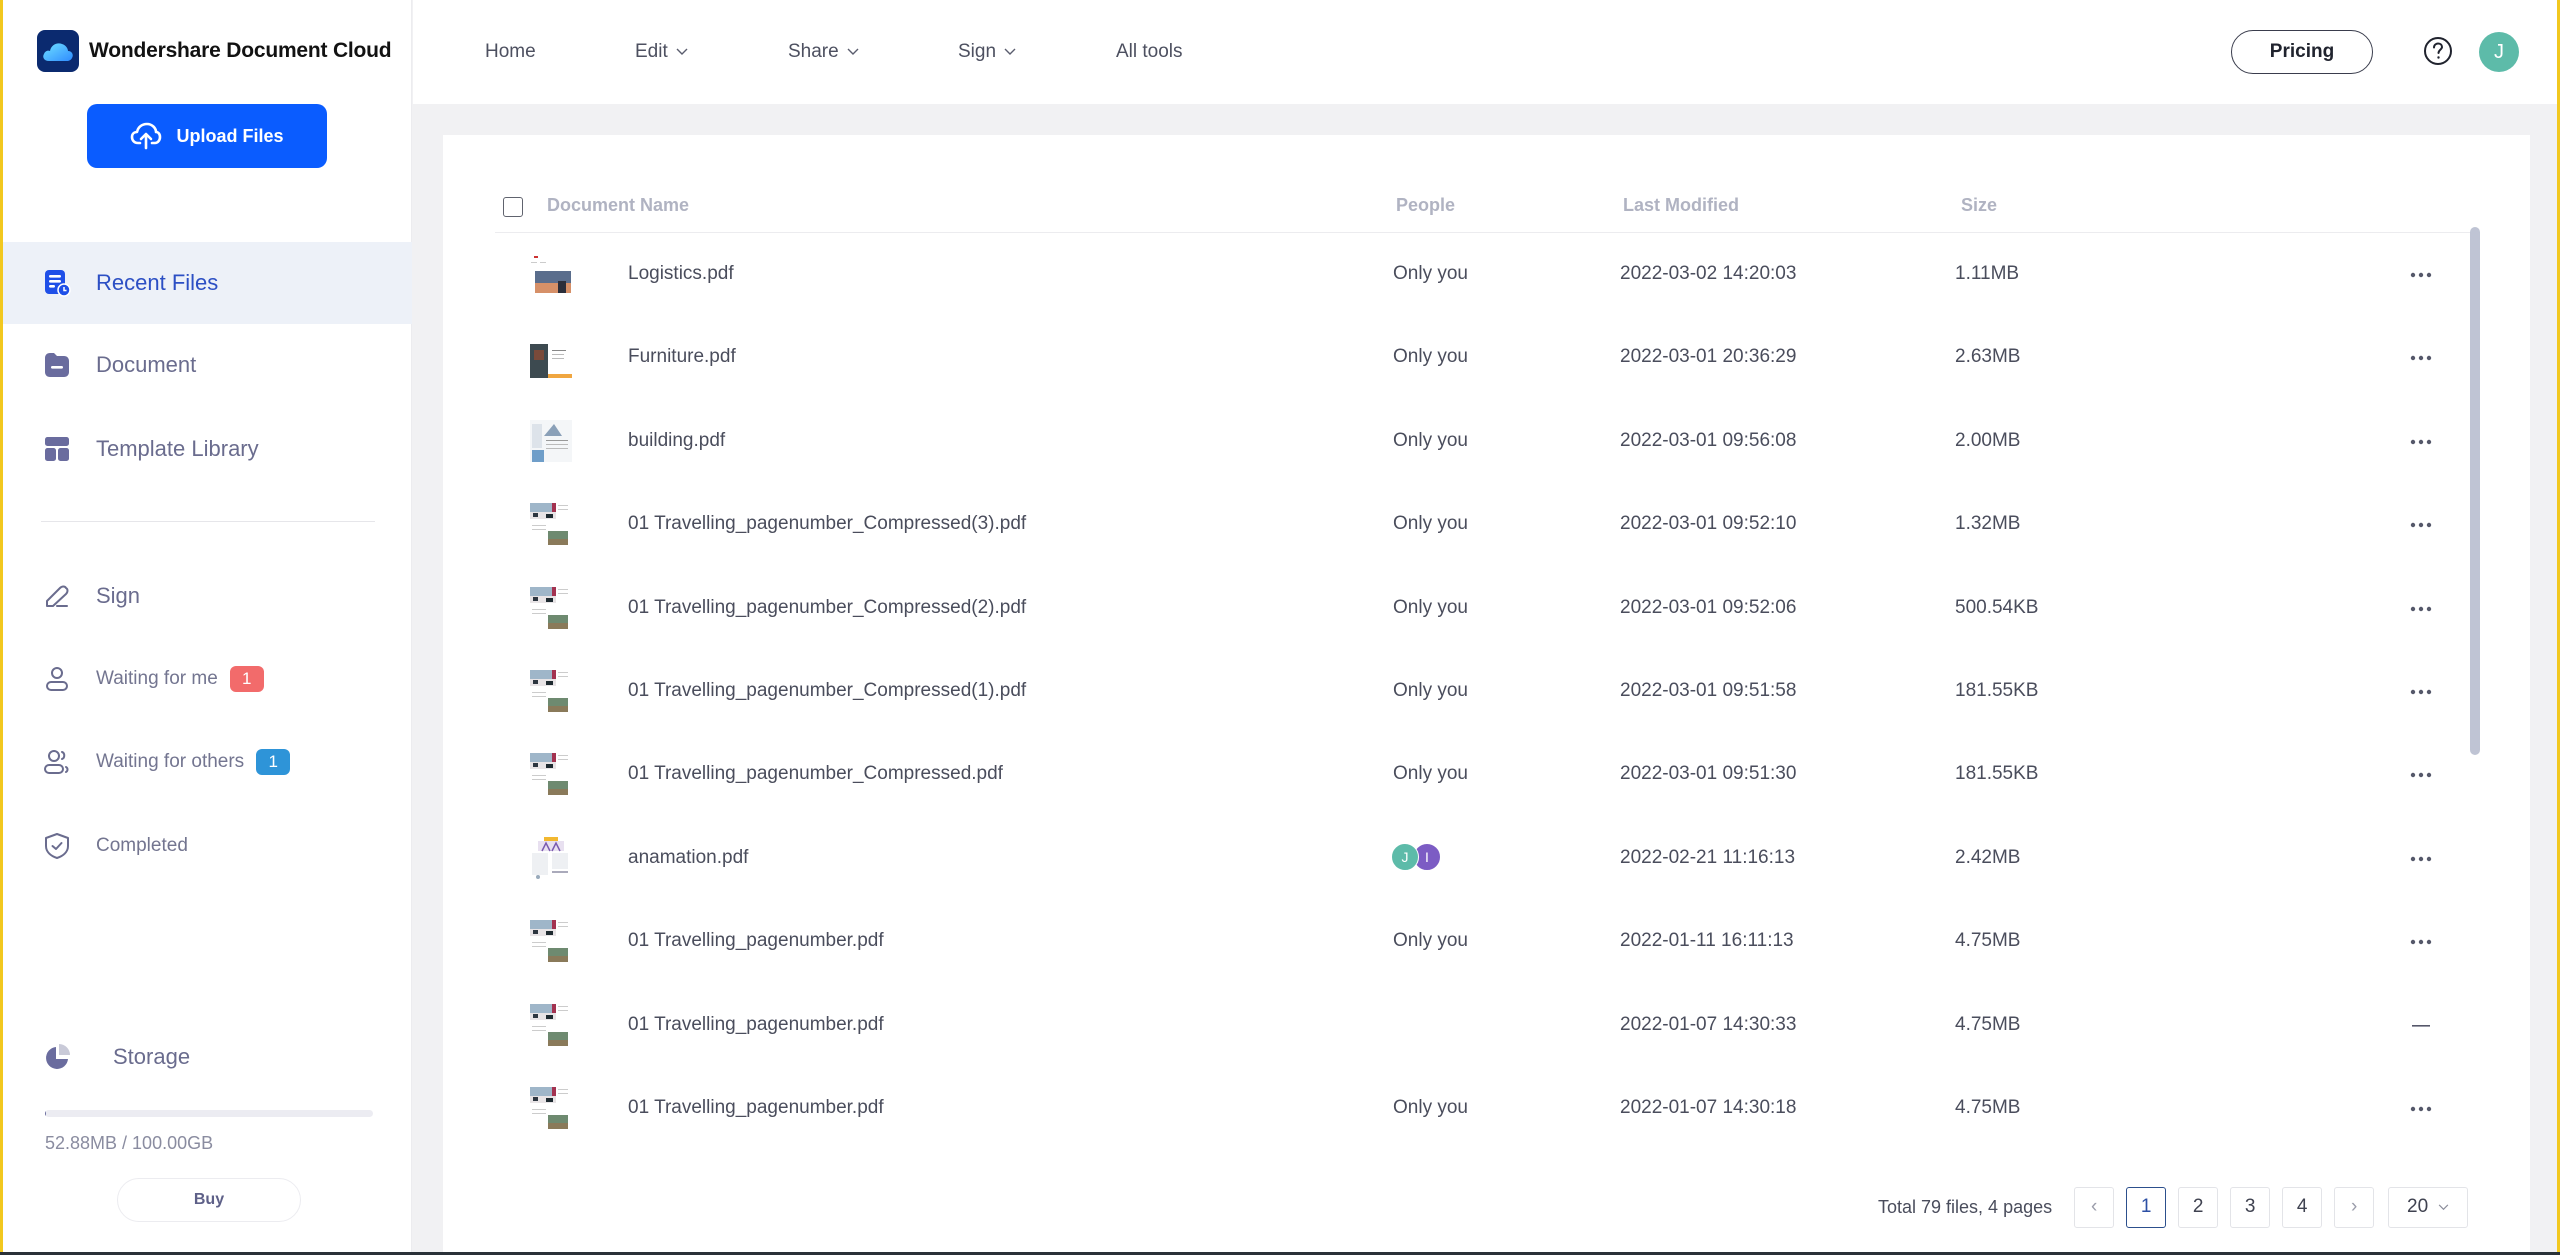 The width and height of the screenshot is (2560, 1255). I want to click on shared-user-avatar: J, so click(1405, 856).